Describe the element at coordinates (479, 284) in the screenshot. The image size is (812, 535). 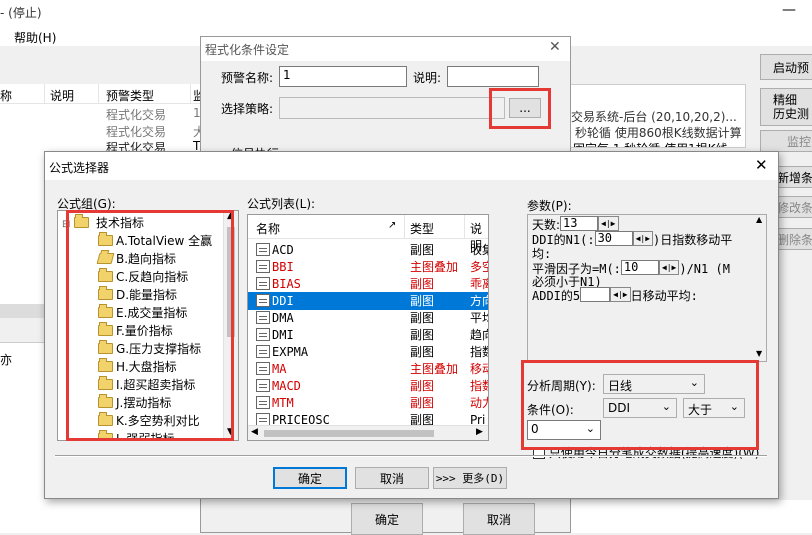
I see `formula-desc: 乖离` at that location.